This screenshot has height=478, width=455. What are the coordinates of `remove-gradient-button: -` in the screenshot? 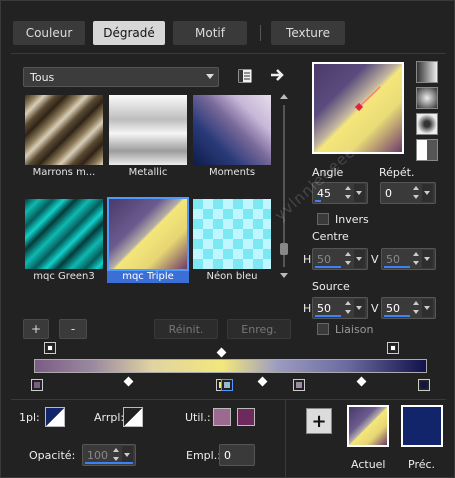 It's located at (73, 329).